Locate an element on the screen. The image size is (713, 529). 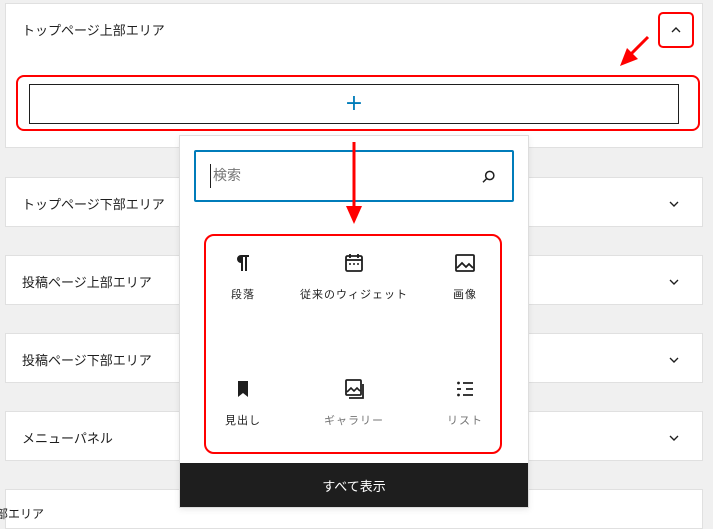
block-label: 見出し is located at coordinates (243, 420).